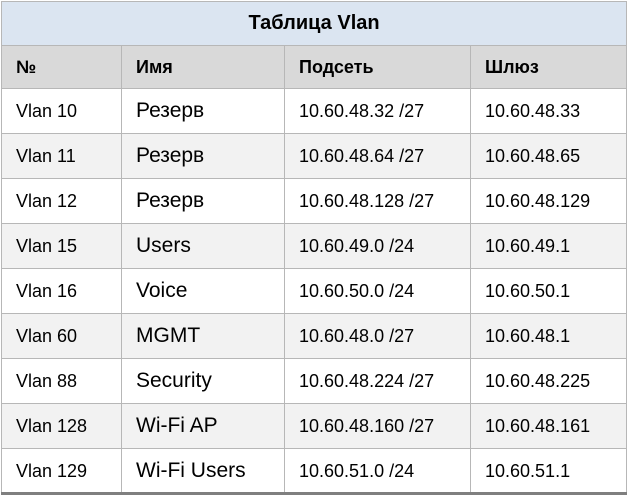 This screenshot has height=498, width=629. I want to click on table-title-row: Таблица Vlan, so click(314, 23).